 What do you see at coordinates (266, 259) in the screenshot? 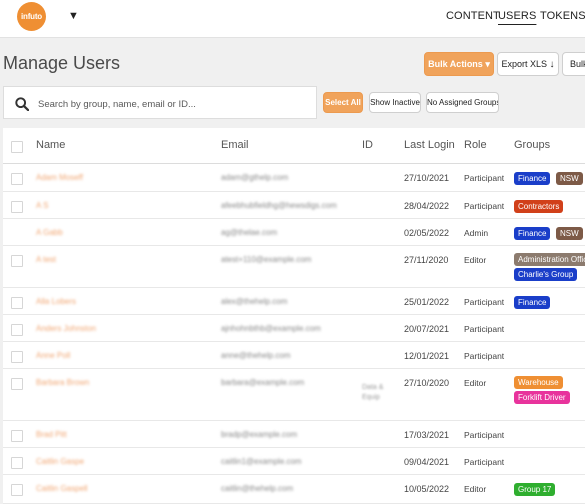
I see `user-email: atest+110@example.com` at bounding box center [266, 259].